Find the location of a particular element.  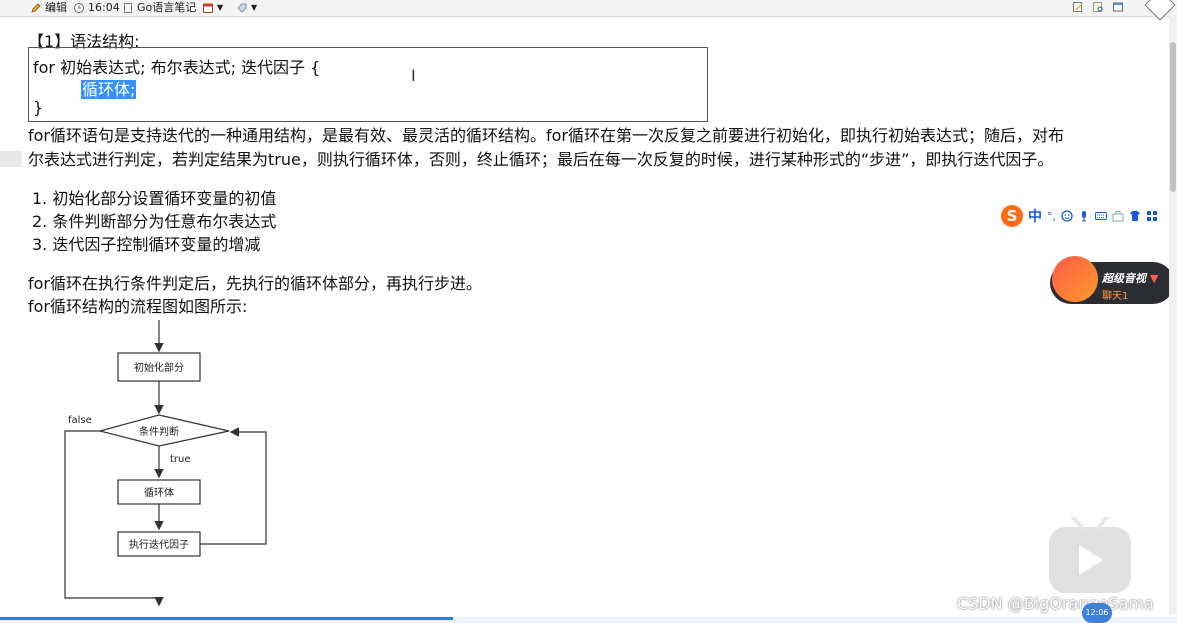

promo-title: 超级音视 ▼ is located at coordinates (1130, 278).